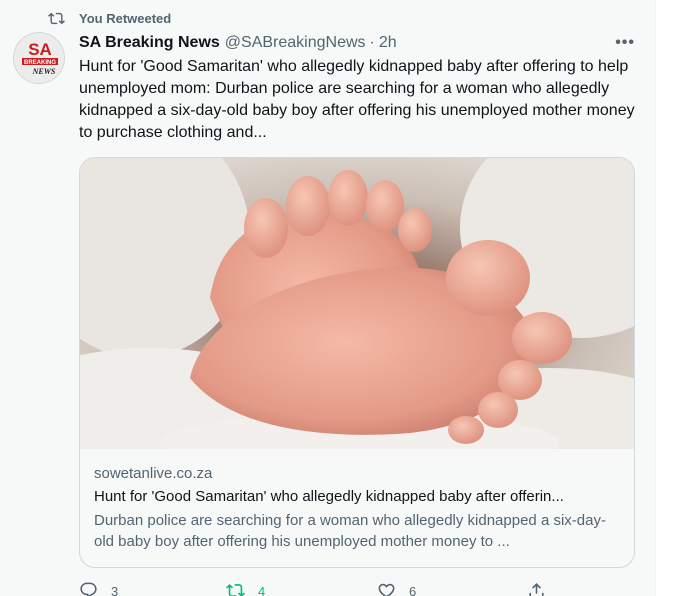  I want to click on tweet-timestamp: 2h, so click(388, 43).